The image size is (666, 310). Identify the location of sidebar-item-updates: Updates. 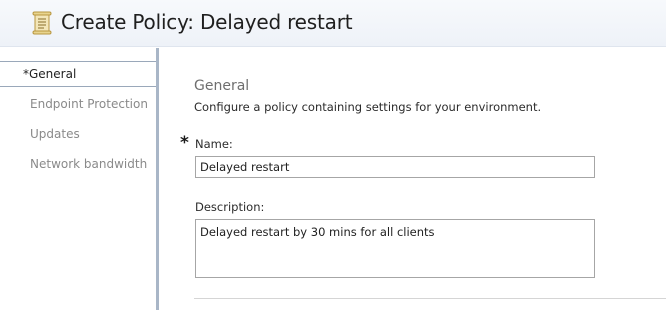
(78, 134).